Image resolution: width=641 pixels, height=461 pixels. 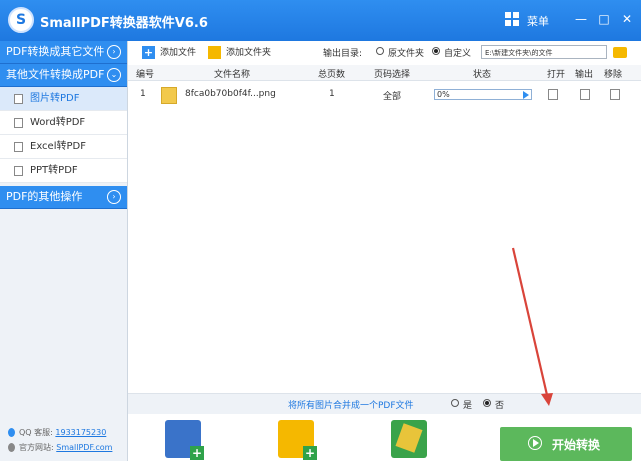 I want to click on add-file-button: + 添加文件, so click(x=169, y=53).